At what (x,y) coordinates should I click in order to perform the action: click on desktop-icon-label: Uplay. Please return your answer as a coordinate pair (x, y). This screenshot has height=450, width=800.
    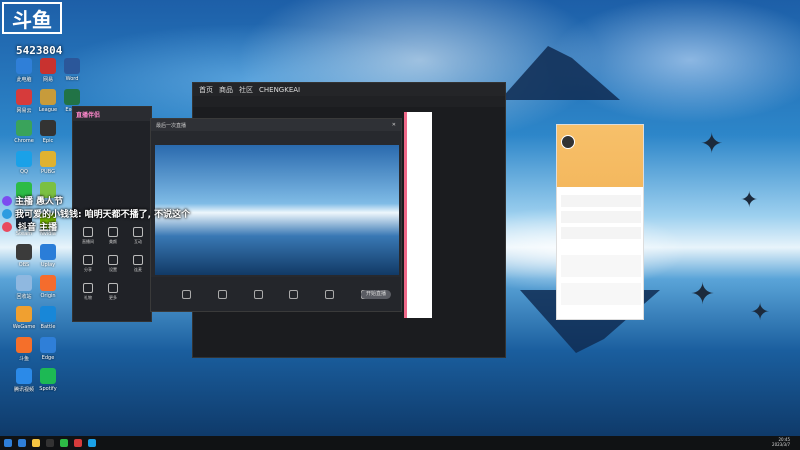
    Looking at the image, I should click on (48, 265).